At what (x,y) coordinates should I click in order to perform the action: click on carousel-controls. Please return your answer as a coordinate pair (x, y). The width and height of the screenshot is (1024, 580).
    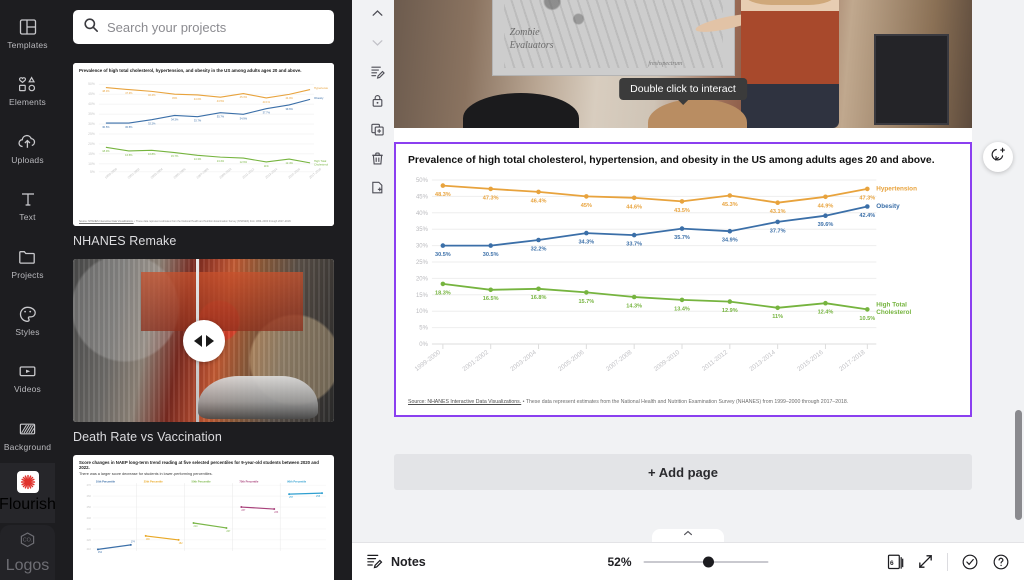
    Looking at the image, I should click on (203, 340).